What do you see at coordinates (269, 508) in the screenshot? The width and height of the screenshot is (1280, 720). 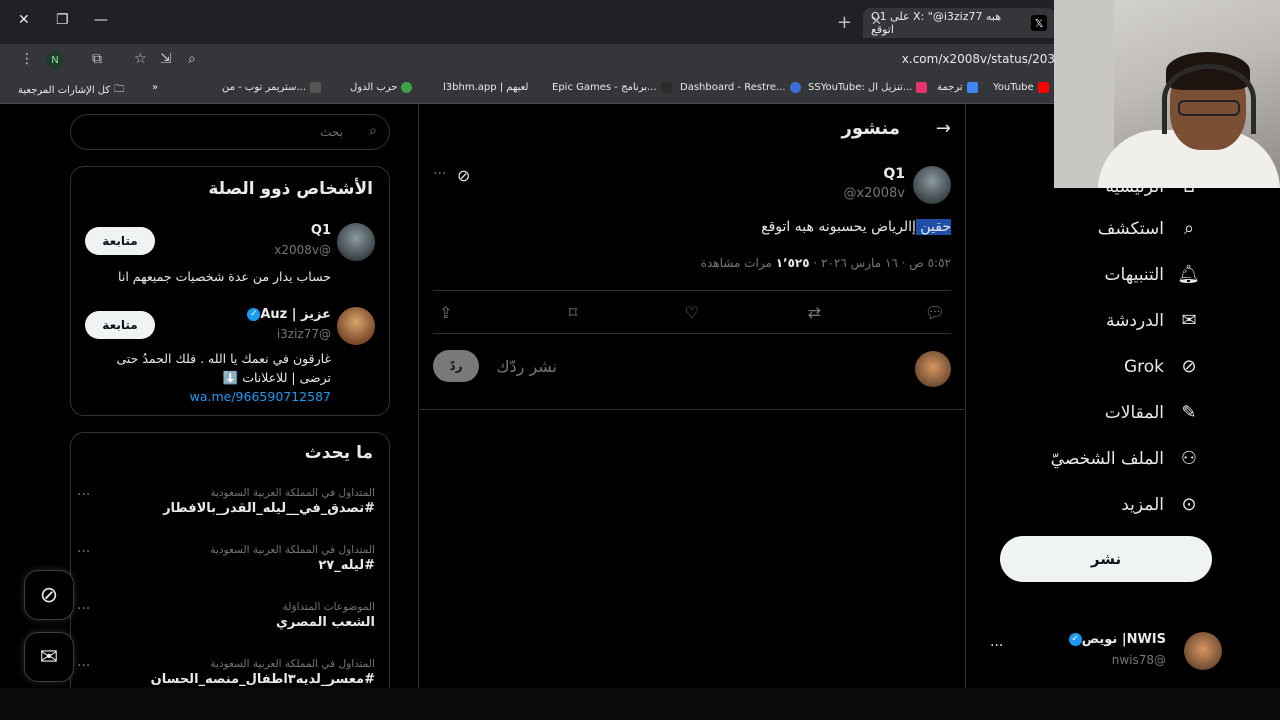 I see `trend-title: #تصدق_في__ليله_القدر_بالافطار` at bounding box center [269, 508].